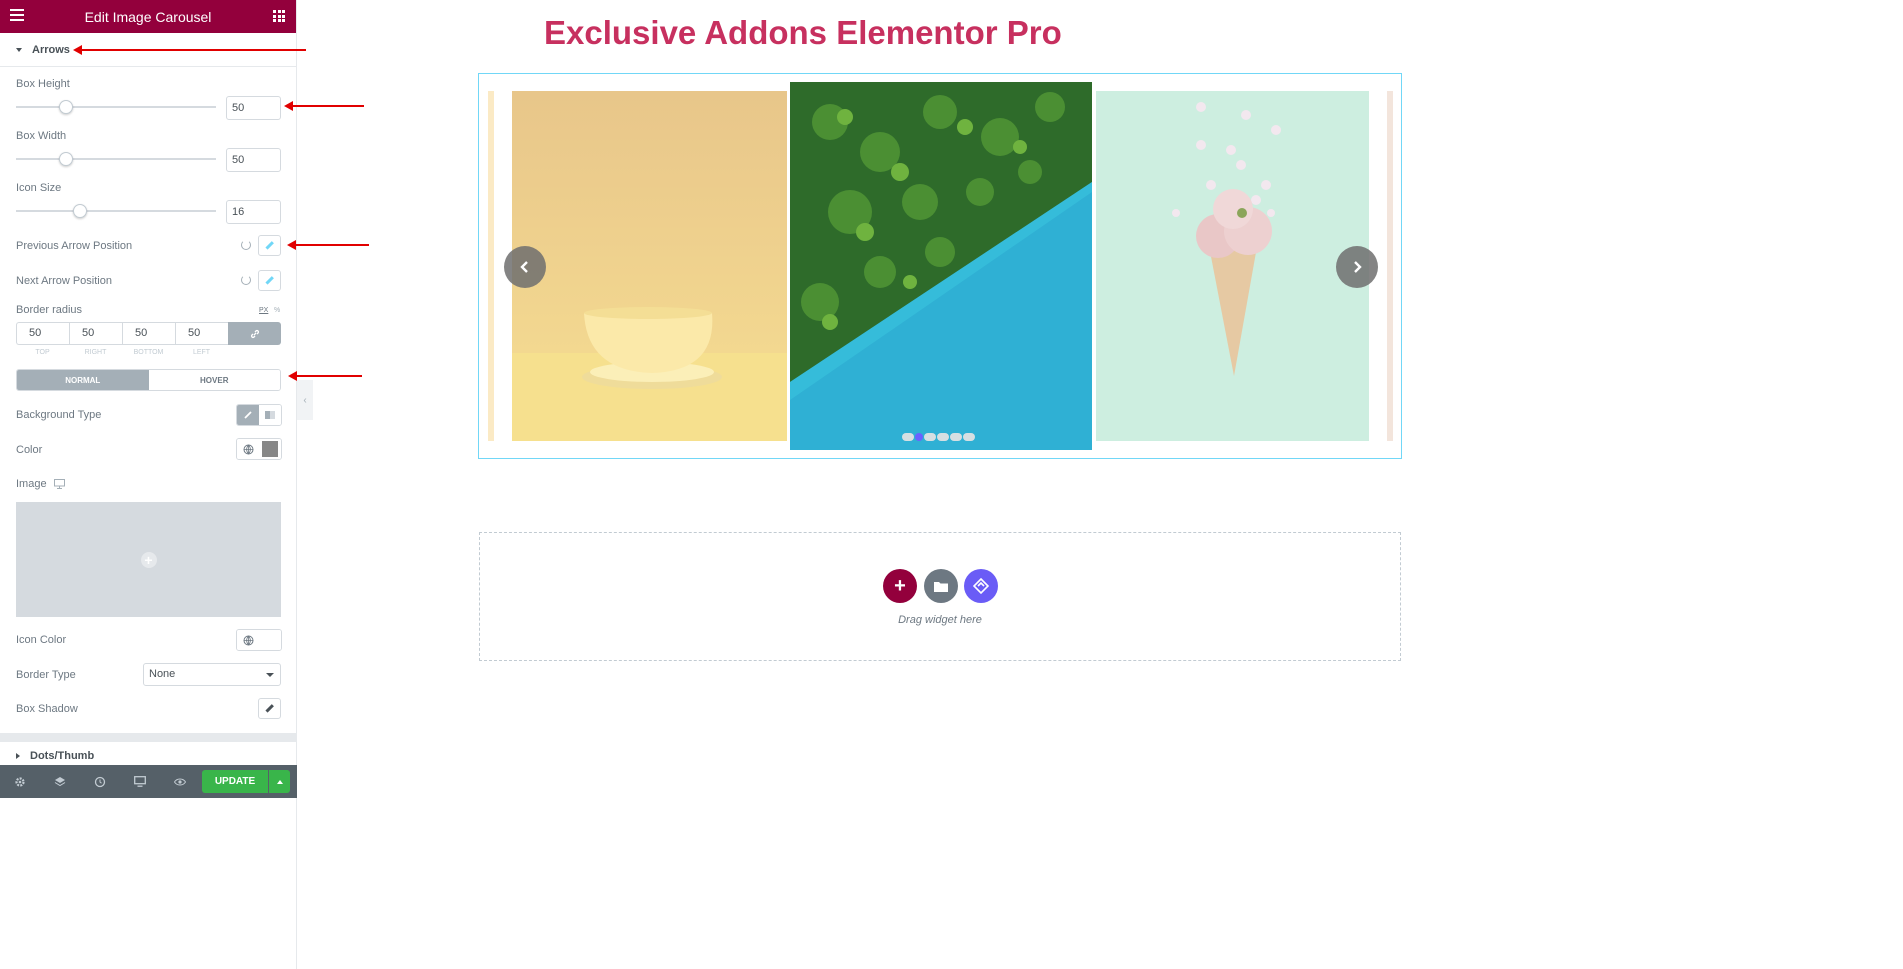  I want to click on carousel-next-button, so click(1357, 267).